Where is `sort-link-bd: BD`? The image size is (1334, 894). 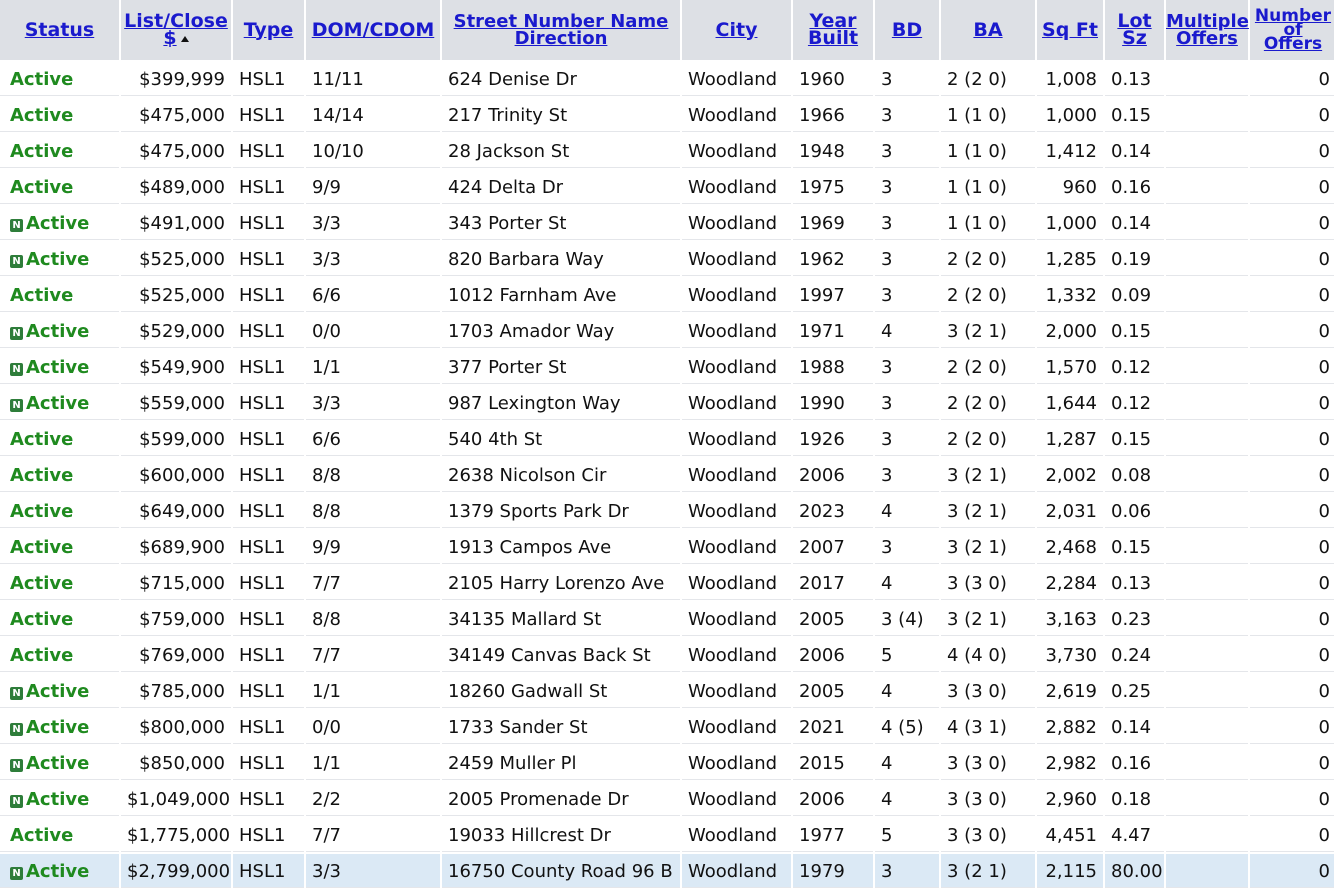 sort-link-bd: BD is located at coordinates (907, 30).